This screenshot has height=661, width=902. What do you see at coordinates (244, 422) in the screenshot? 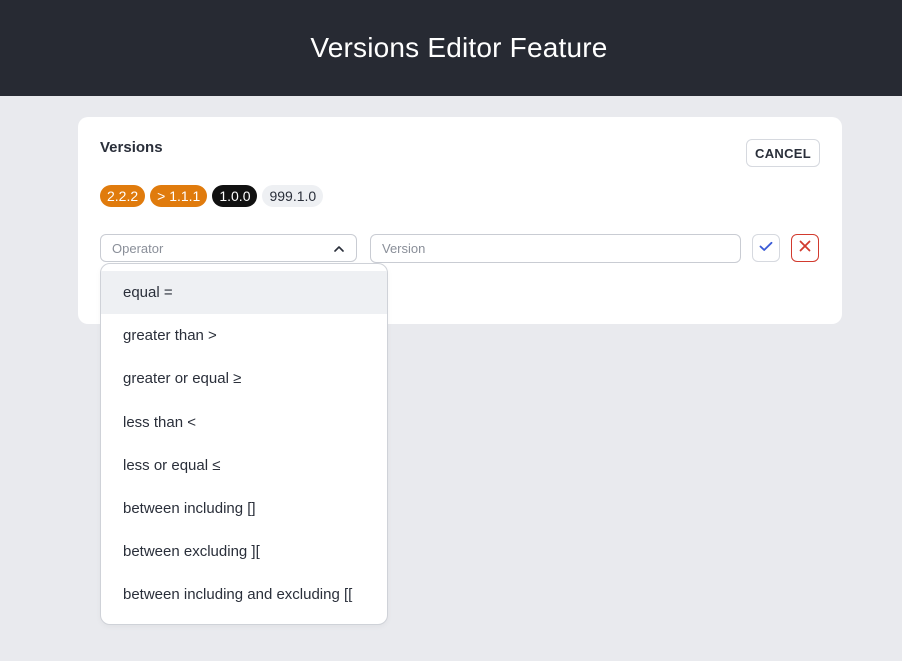
I see `operator-option-less-than: less than <` at bounding box center [244, 422].